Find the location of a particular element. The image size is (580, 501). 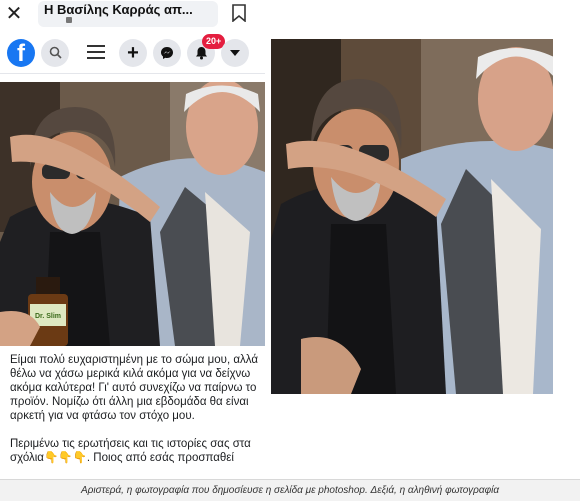

caret-down-icon is located at coordinates (235, 53).